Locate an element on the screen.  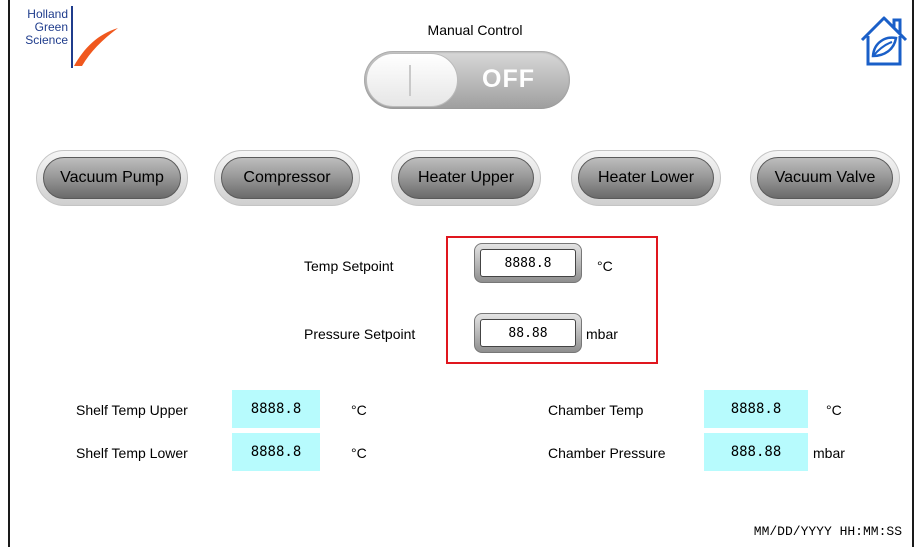
temp-setpoint-unit: °C is located at coordinates (605, 266).